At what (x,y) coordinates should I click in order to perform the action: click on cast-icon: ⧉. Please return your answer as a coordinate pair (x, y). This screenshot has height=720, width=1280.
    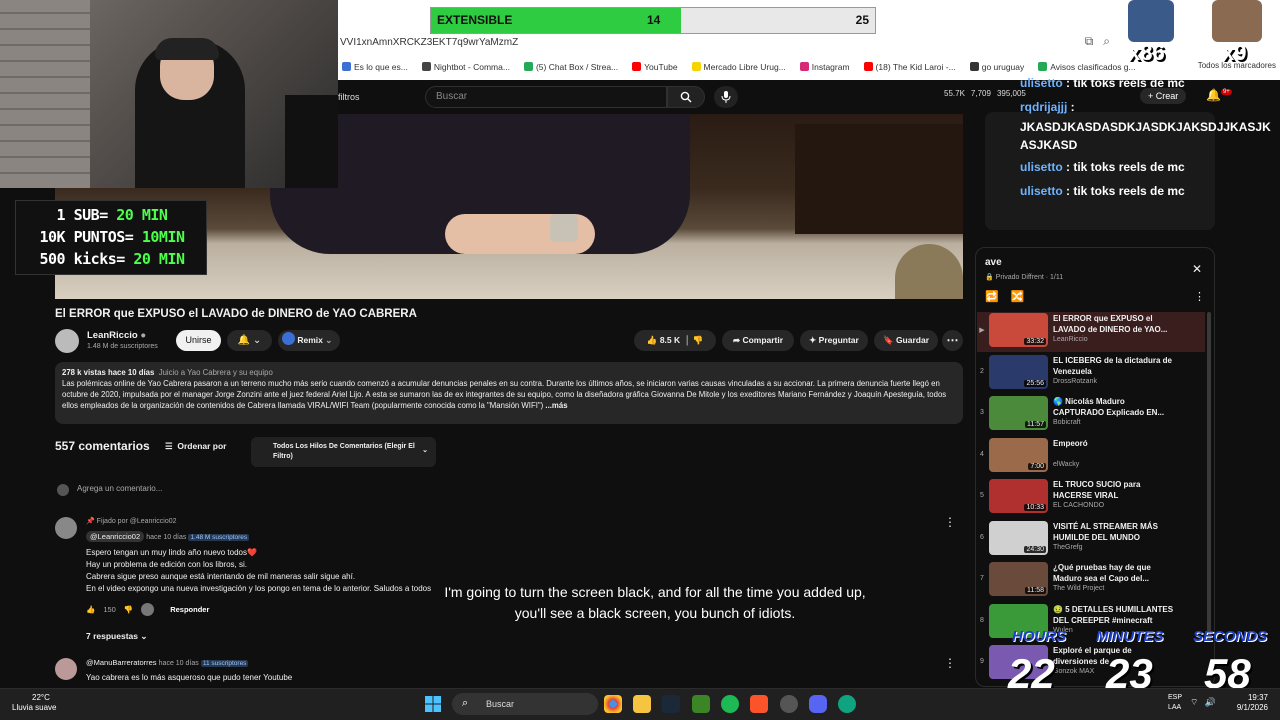
    Looking at the image, I should click on (1089, 41).